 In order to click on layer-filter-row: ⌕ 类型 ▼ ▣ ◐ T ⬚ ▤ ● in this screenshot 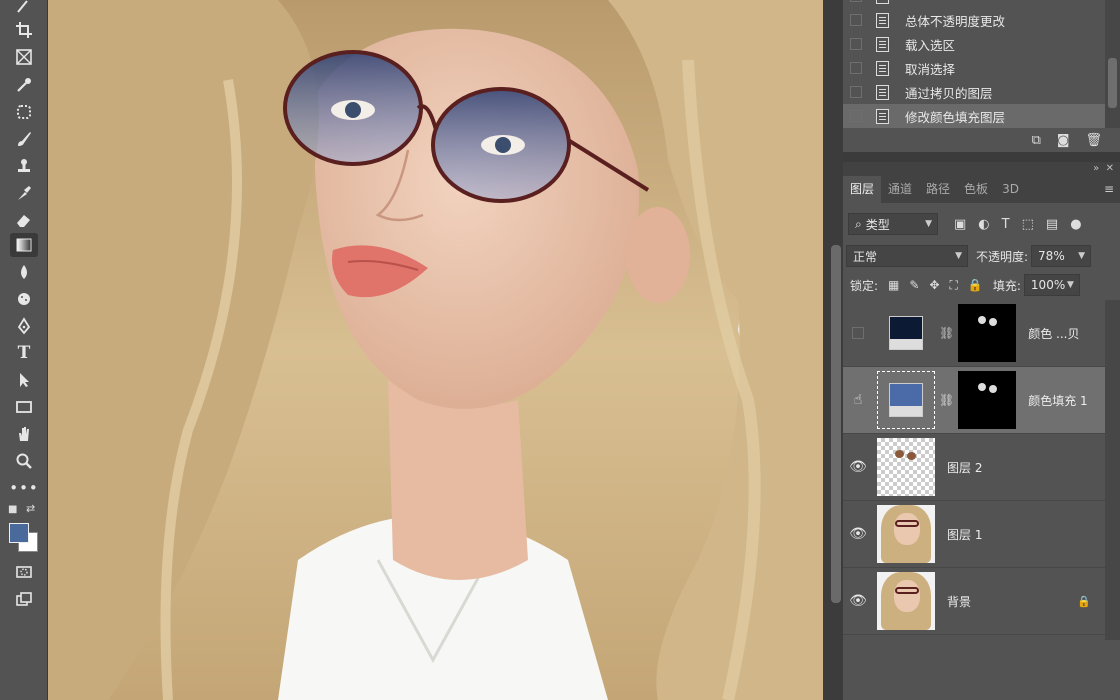, I will do `click(981, 224)`.